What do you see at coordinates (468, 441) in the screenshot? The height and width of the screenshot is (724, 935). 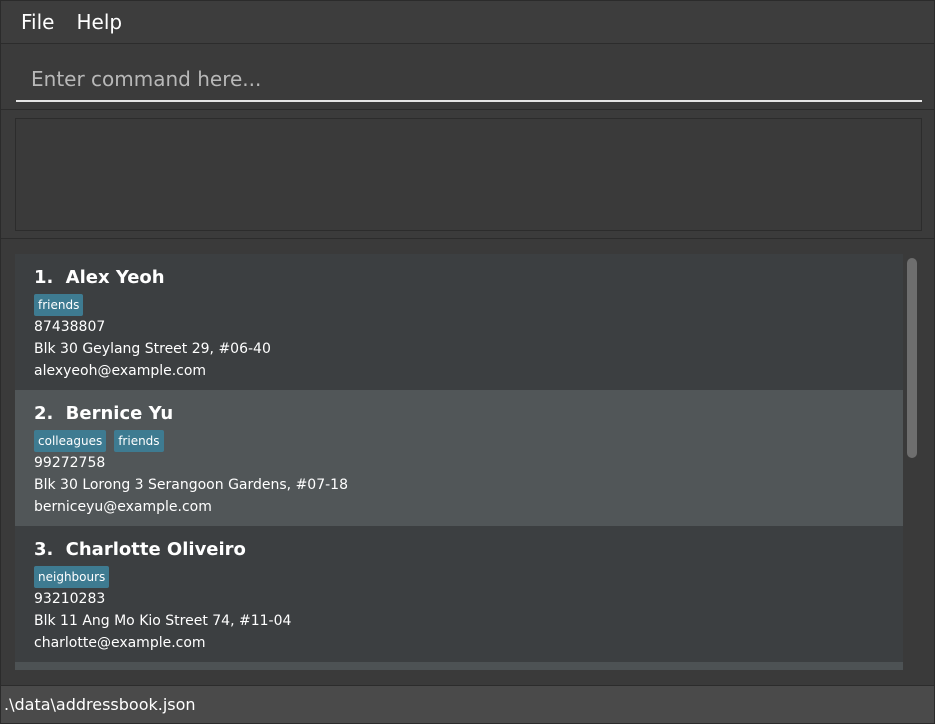 I see `tag-list: colleagues friends` at bounding box center [468, 441].